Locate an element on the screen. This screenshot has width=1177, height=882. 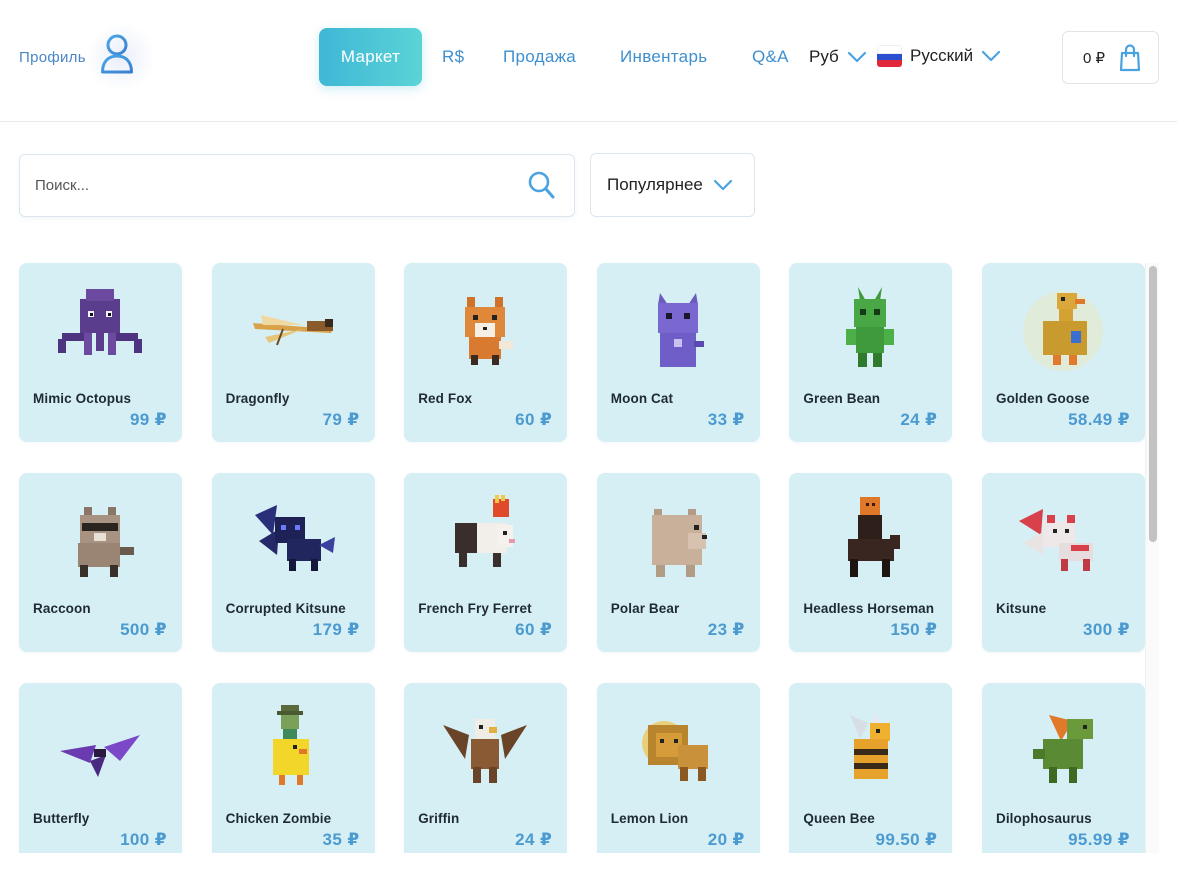
product-price: 20 ₽ is located at coordinates (726, 839).